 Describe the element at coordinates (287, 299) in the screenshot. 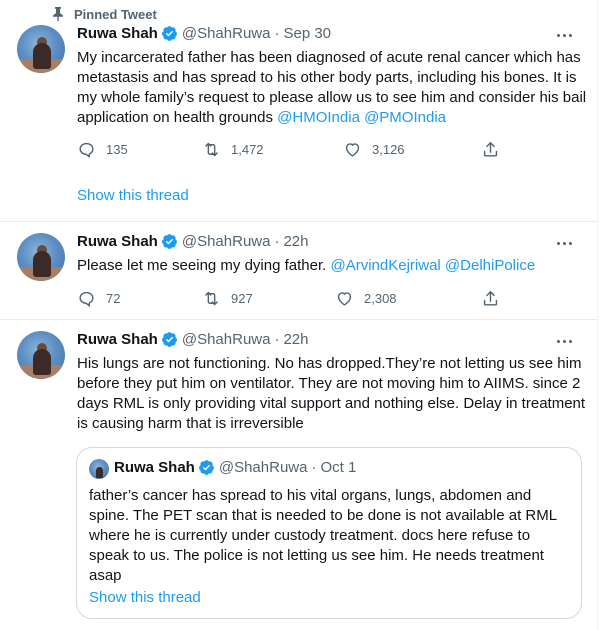

I see `tweet-actions: 72 927 2,308` at that location.